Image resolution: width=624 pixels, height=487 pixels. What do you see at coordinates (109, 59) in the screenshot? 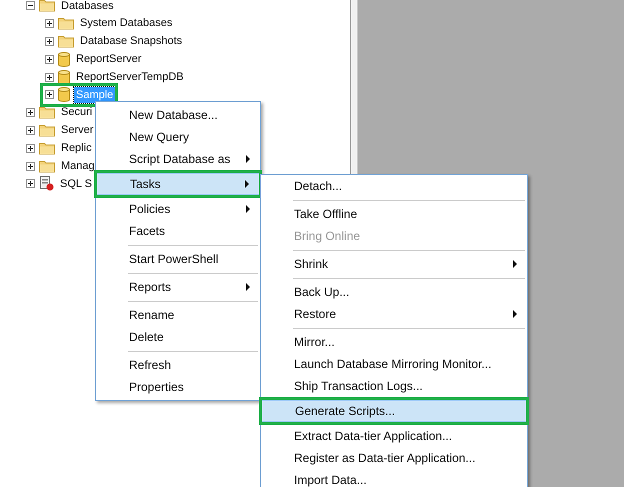
I see `tree-item: ReportServer` at bounding box center [109, 59].